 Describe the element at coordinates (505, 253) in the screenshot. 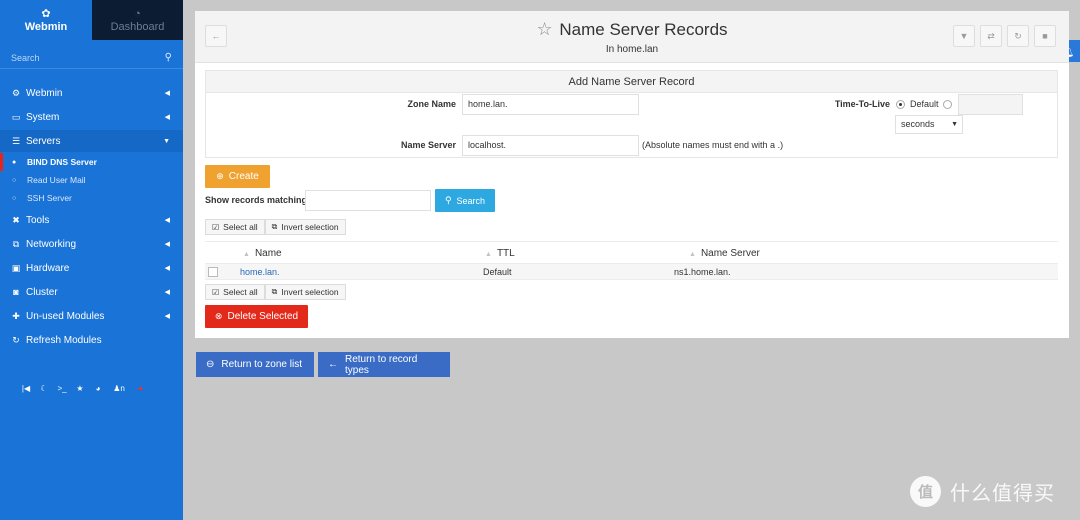

I see `column-header-label: TTL` at that location.